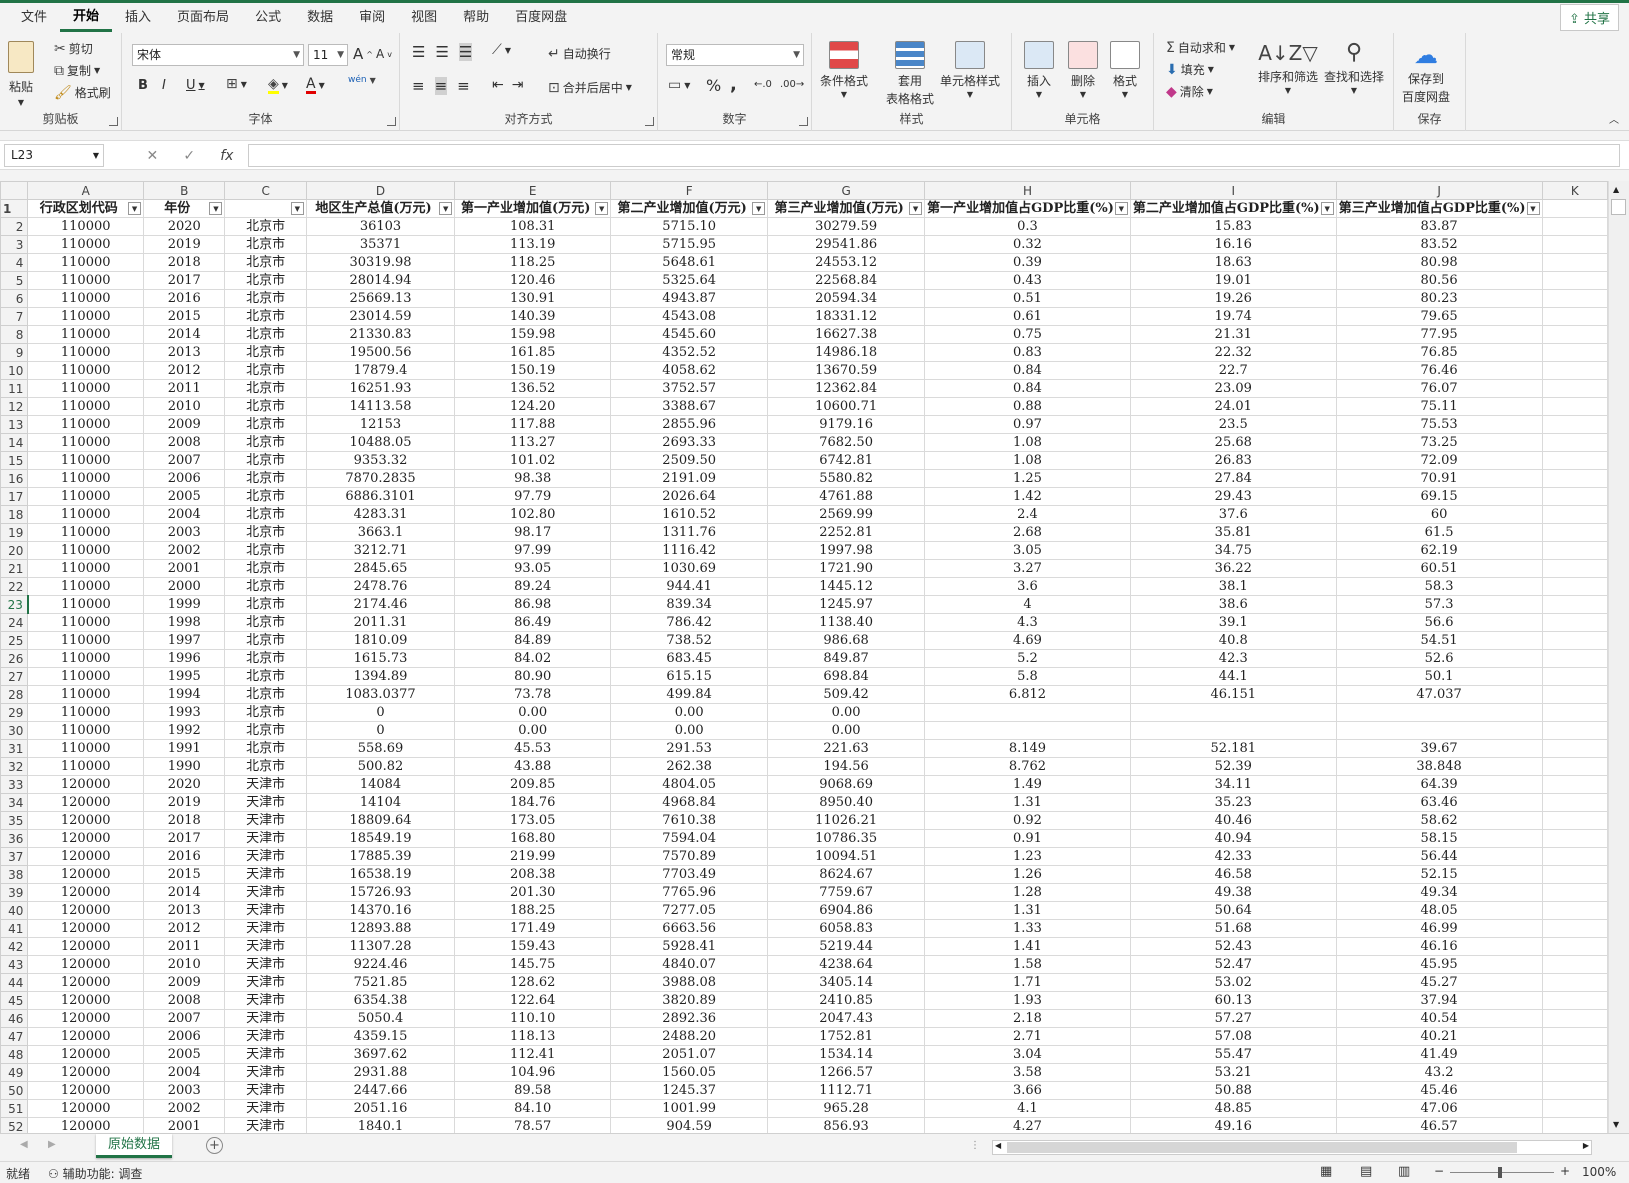 The width and height of the screenshot is (1629, 1183). What do you see at coordinates (533, 1125) in the screenshot?
I see `cell: 78.57` at bounding box center [533, 1125].